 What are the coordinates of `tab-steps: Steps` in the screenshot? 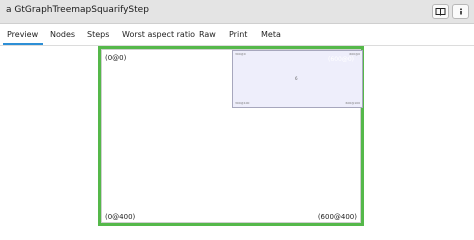 It's located at (98, 34).